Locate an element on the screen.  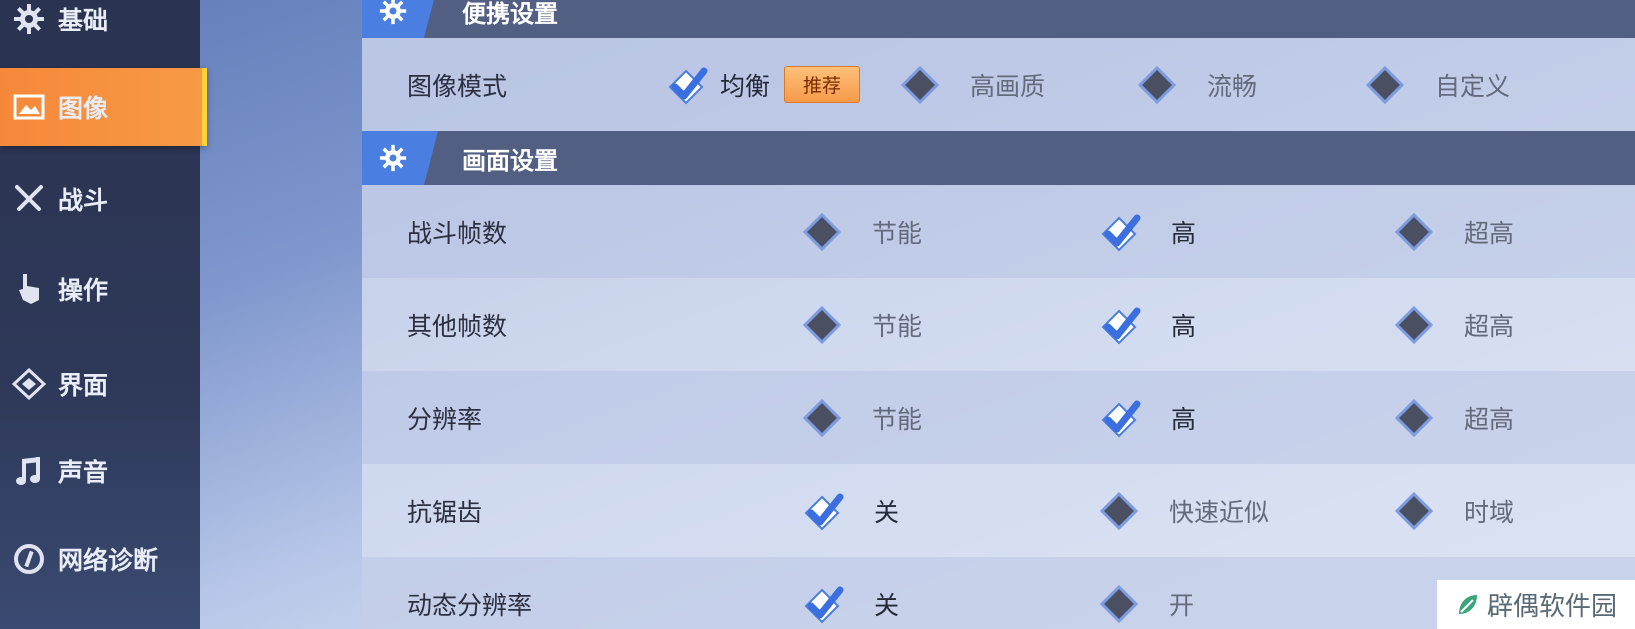
setting-row-anti-aliasing: 抗锯齿 关 快速近似 时域 is located at coordinates (998, 510).